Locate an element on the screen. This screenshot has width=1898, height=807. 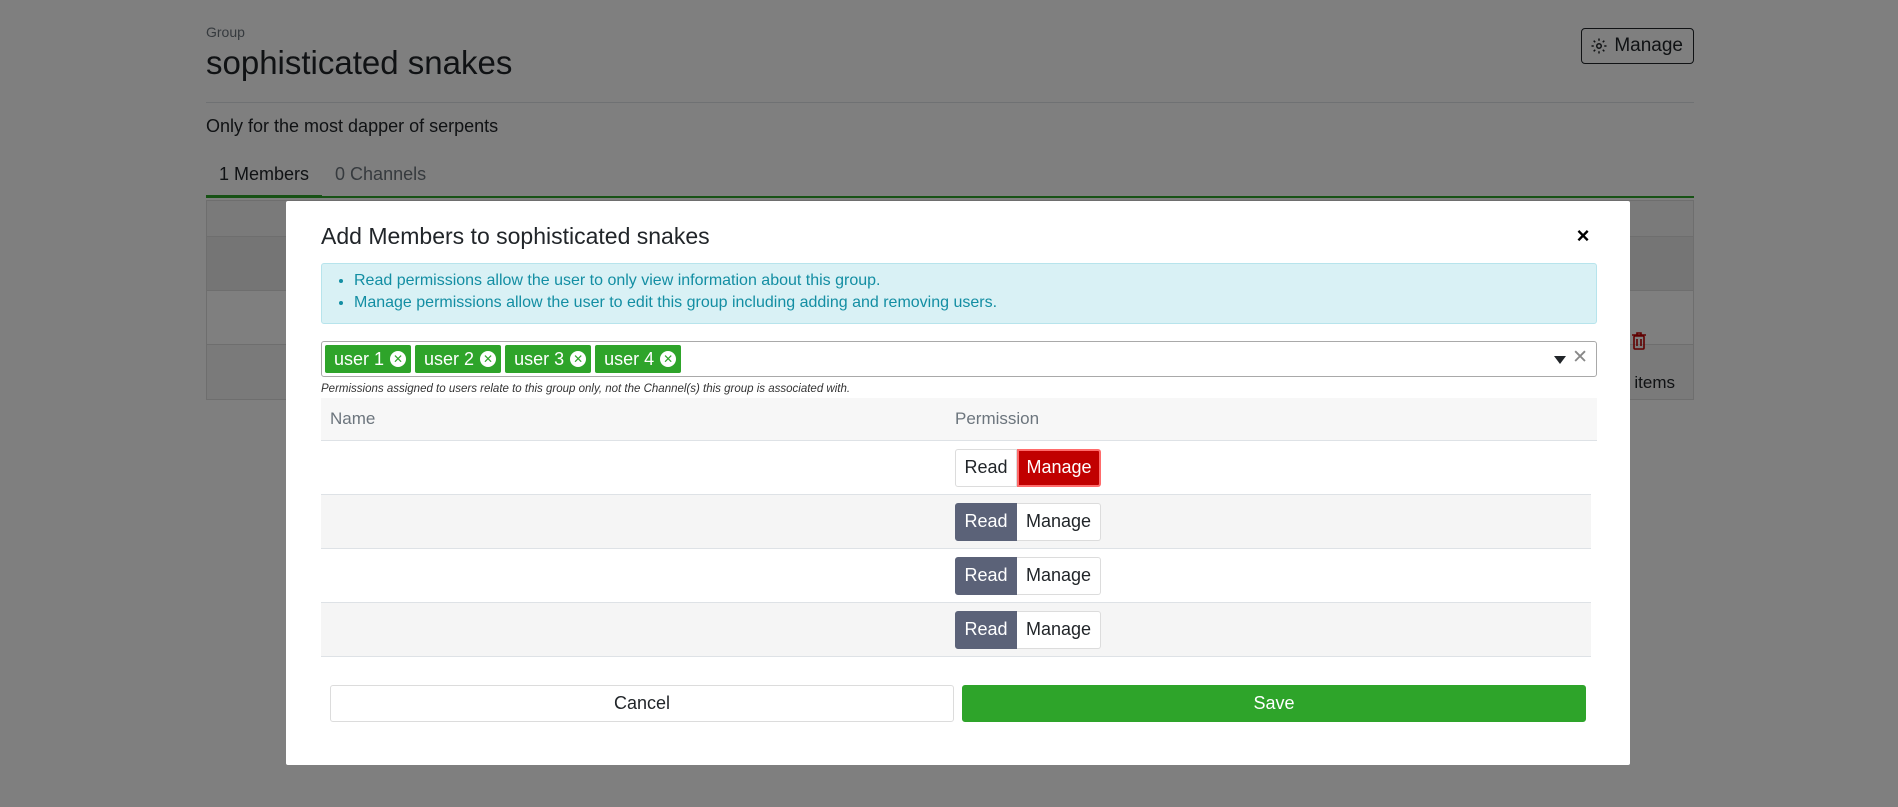
column-header-permission: Permission is located at coordinates (997, 418).